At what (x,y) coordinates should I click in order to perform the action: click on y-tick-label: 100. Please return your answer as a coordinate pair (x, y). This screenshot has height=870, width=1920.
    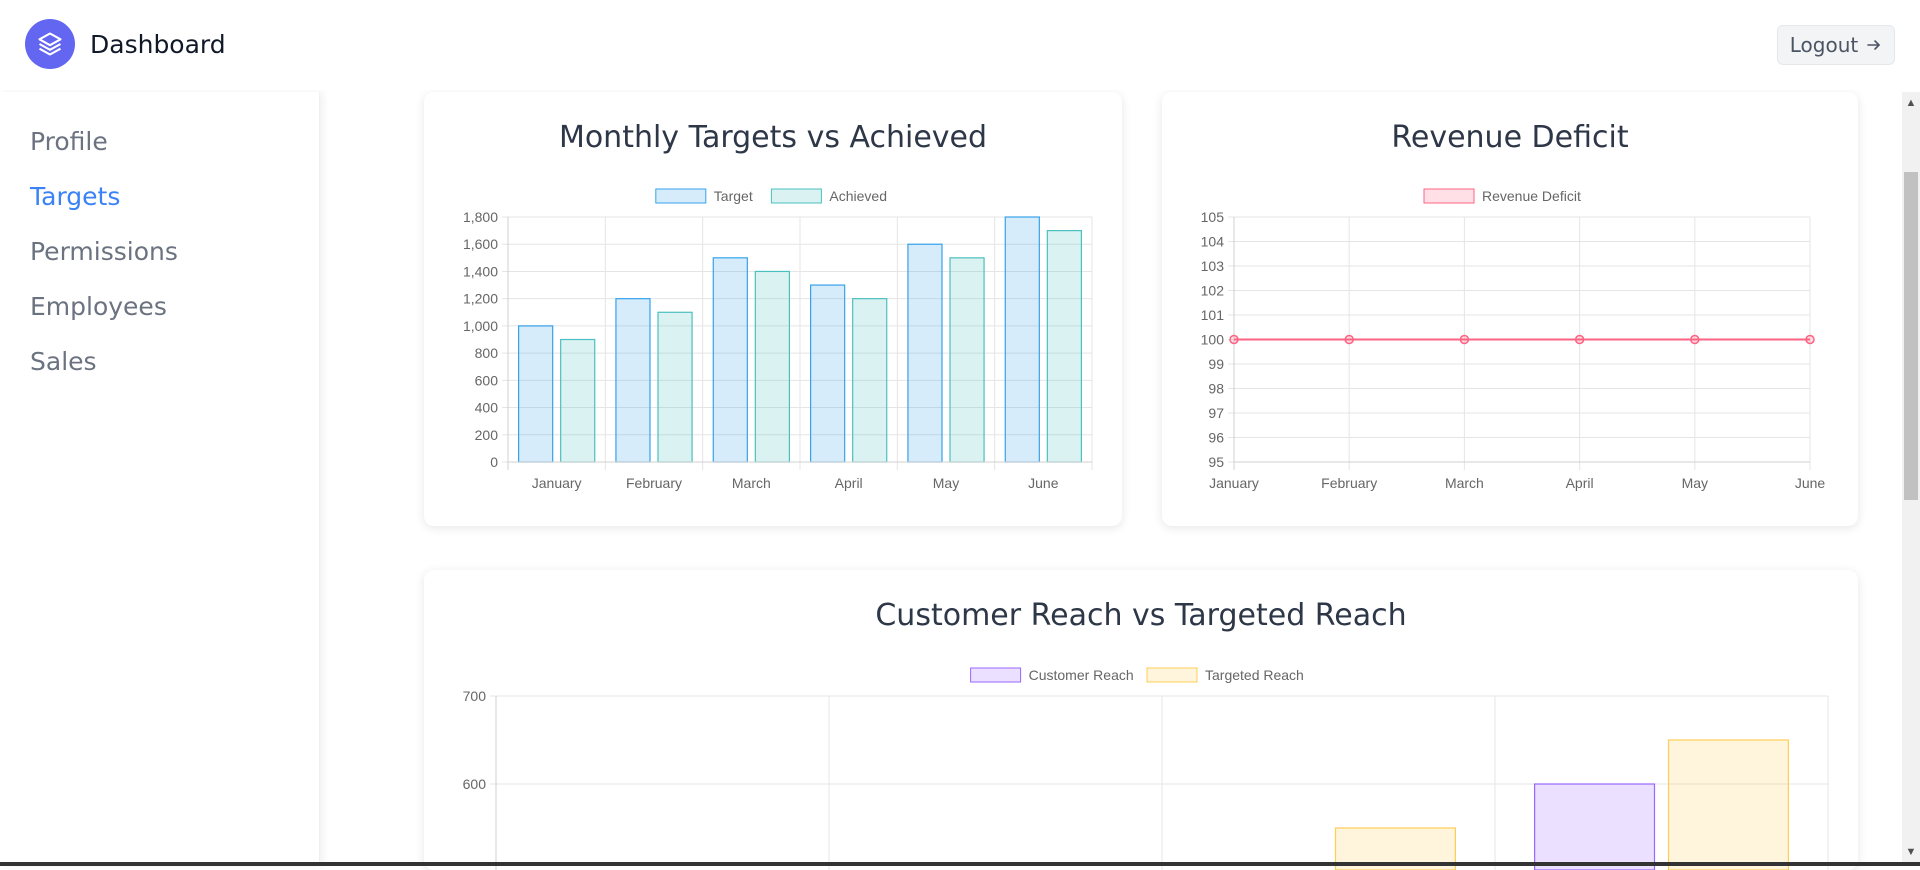
    Looking at the image, I should click on (1213, 340).